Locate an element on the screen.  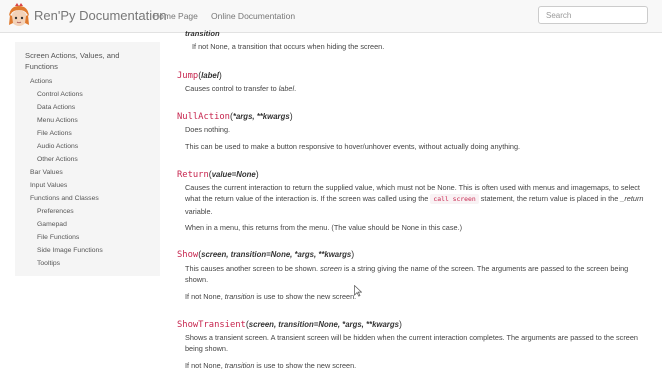
sidebar-item-audio-actions: Audio Actions is located at coordinates (57, 146).